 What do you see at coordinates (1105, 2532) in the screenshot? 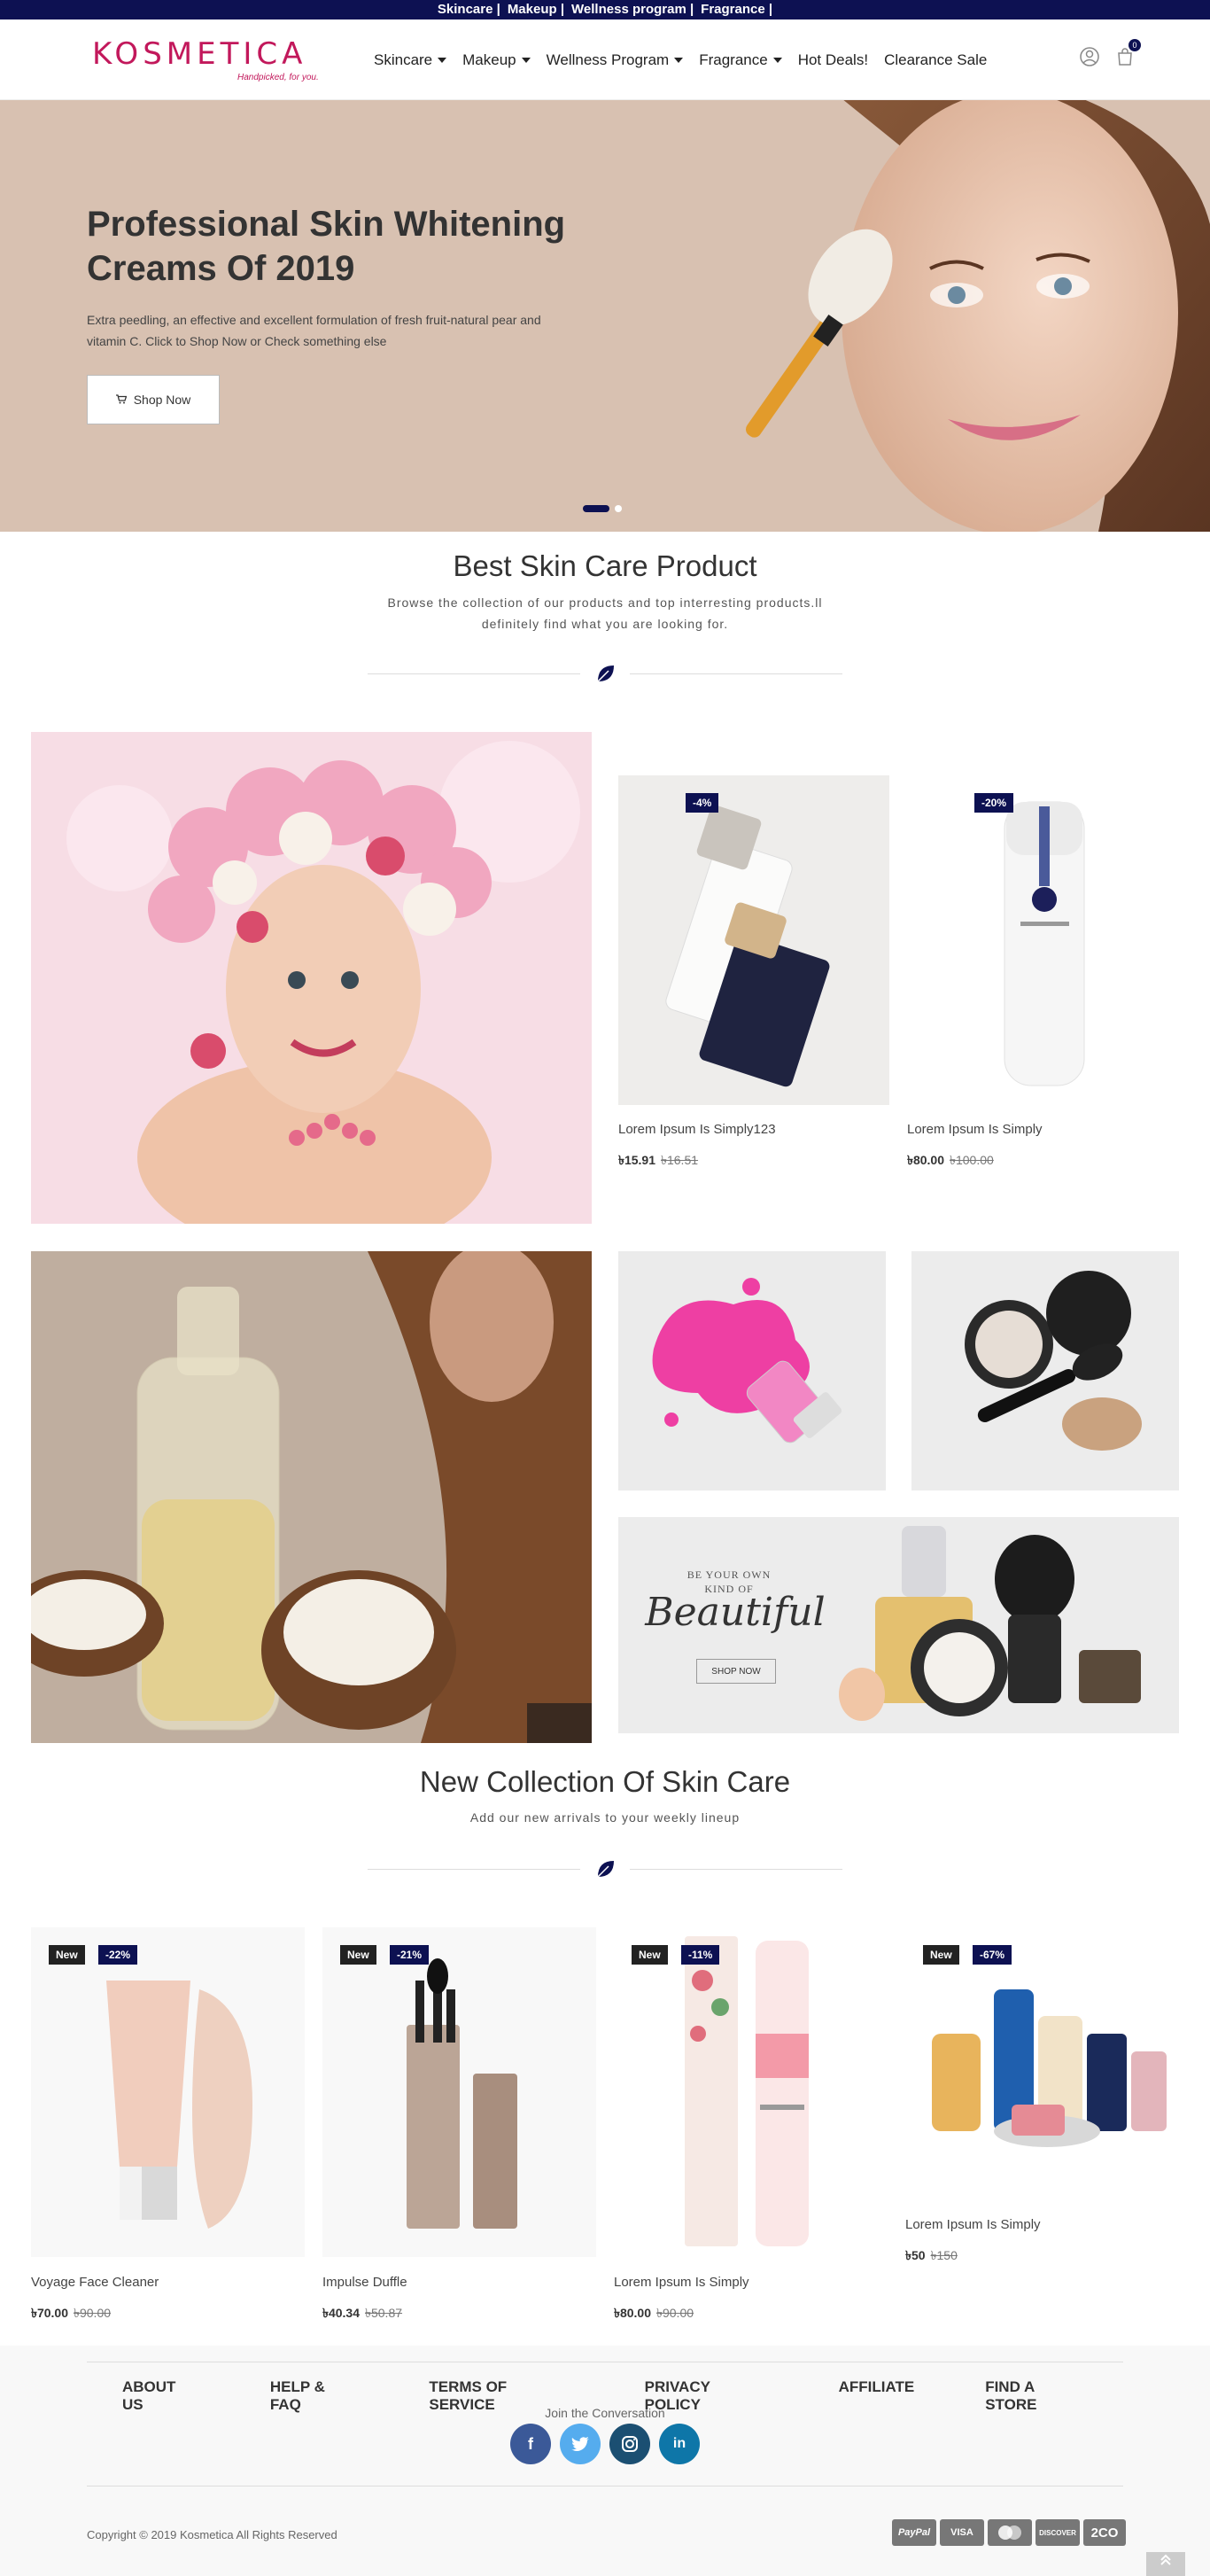
I see `2checkout-icon: 2CO` at bounding box center [1105, 2532].